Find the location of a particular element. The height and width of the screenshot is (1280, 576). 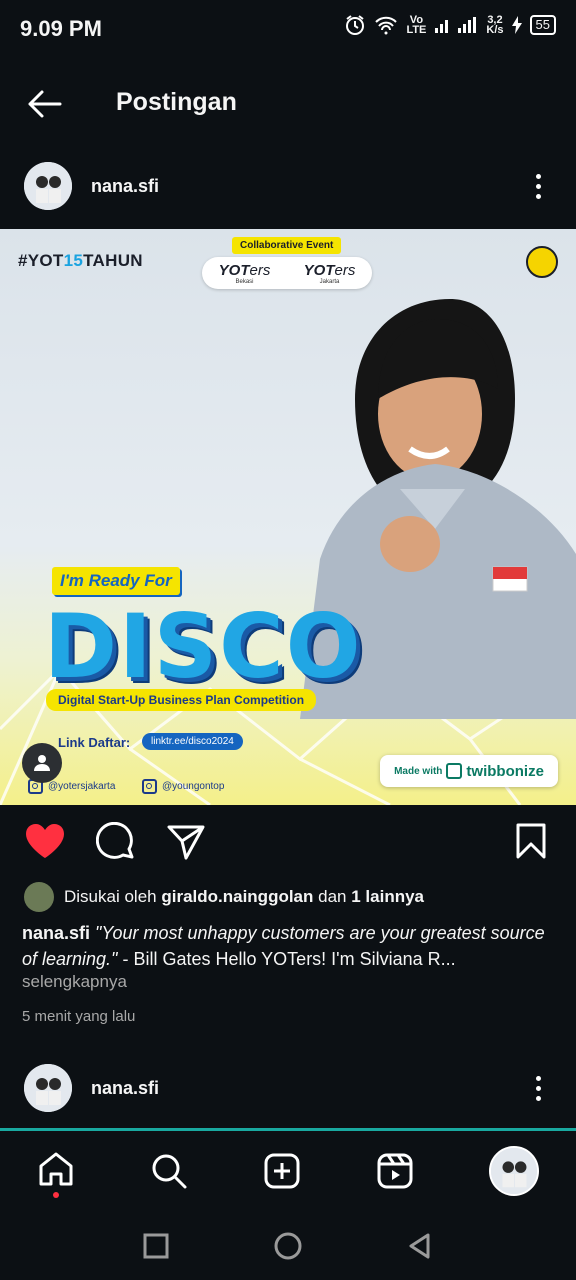

signal-icon is located at coordinates (456, 25).